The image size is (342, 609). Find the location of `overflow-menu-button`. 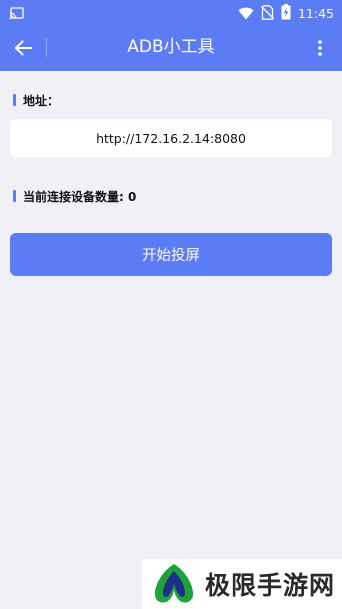

overflow-menu-button is located at coordinates (320, 48).